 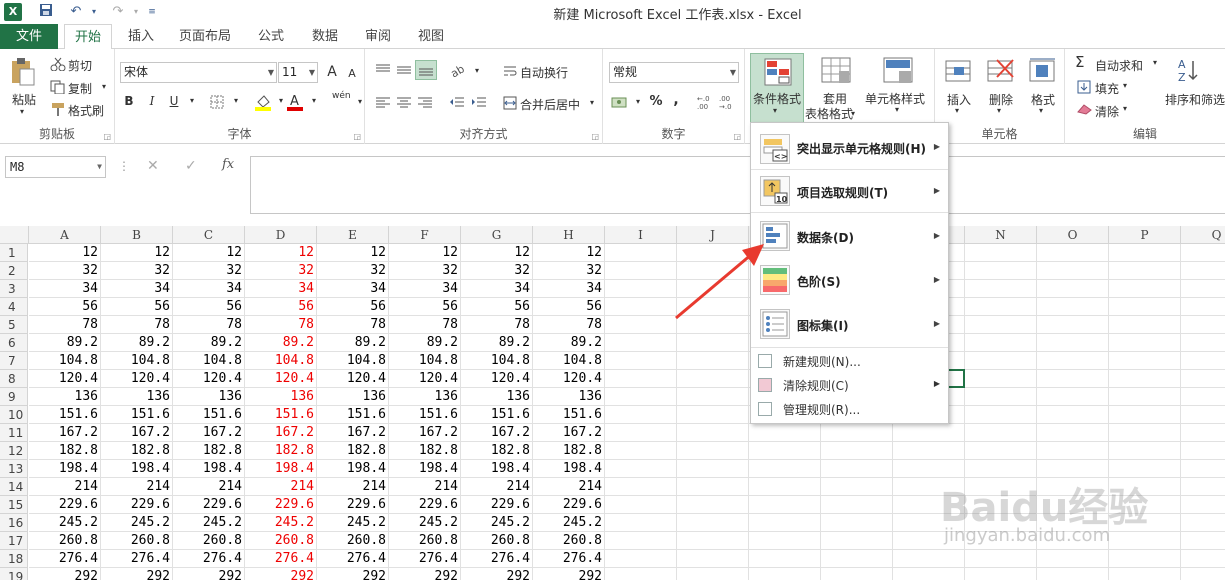 What do you see at coordinates (281, 253) in the screenshot?
I see `table-cell: 12` at bounding box center [281, 253].